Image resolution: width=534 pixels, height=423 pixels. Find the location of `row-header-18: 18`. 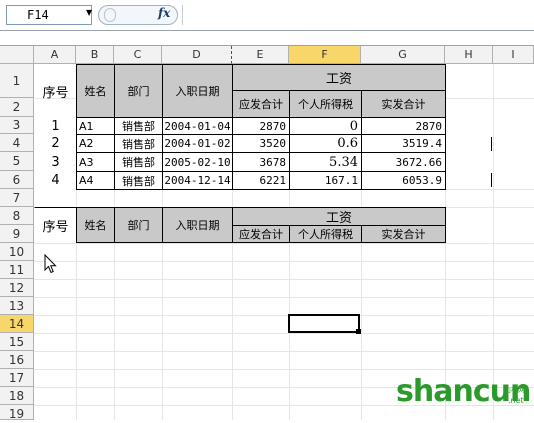

row-header-18: 18 is located at coordinates (17, 396).